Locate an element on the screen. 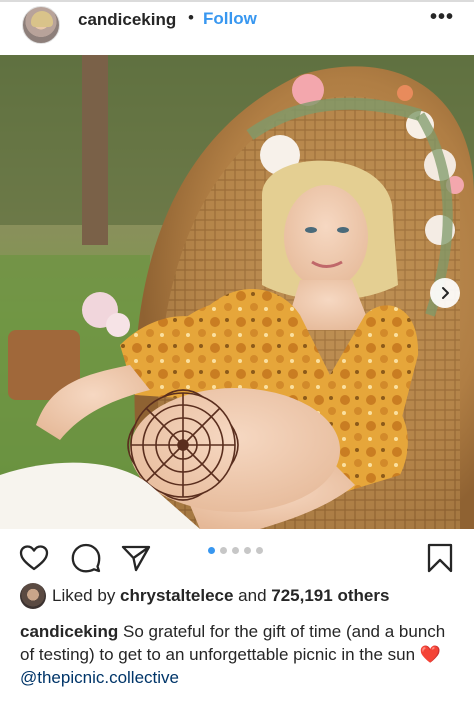  post-header: candiceking • Follow ••• is located at coordinates (237, 28).